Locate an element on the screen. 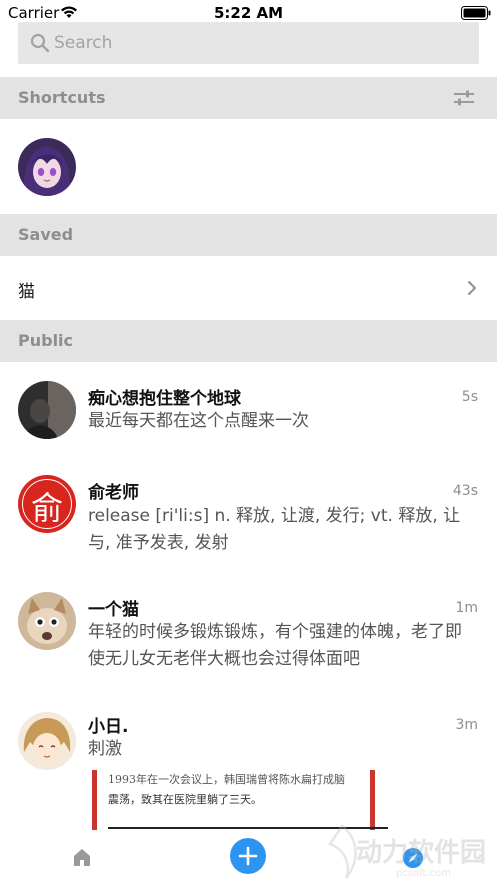 The height and width of the screenshot is (883, 497). chat-time: 1m is located at coordinates (466, 608).